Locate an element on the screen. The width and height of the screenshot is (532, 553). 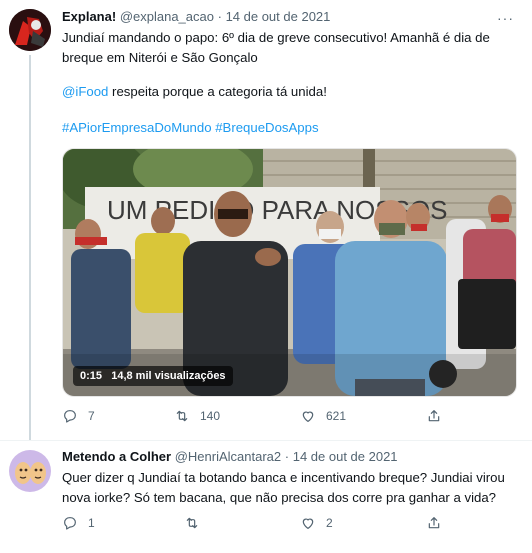
more-options-icon: ··· is located at coordinates (505, 18).